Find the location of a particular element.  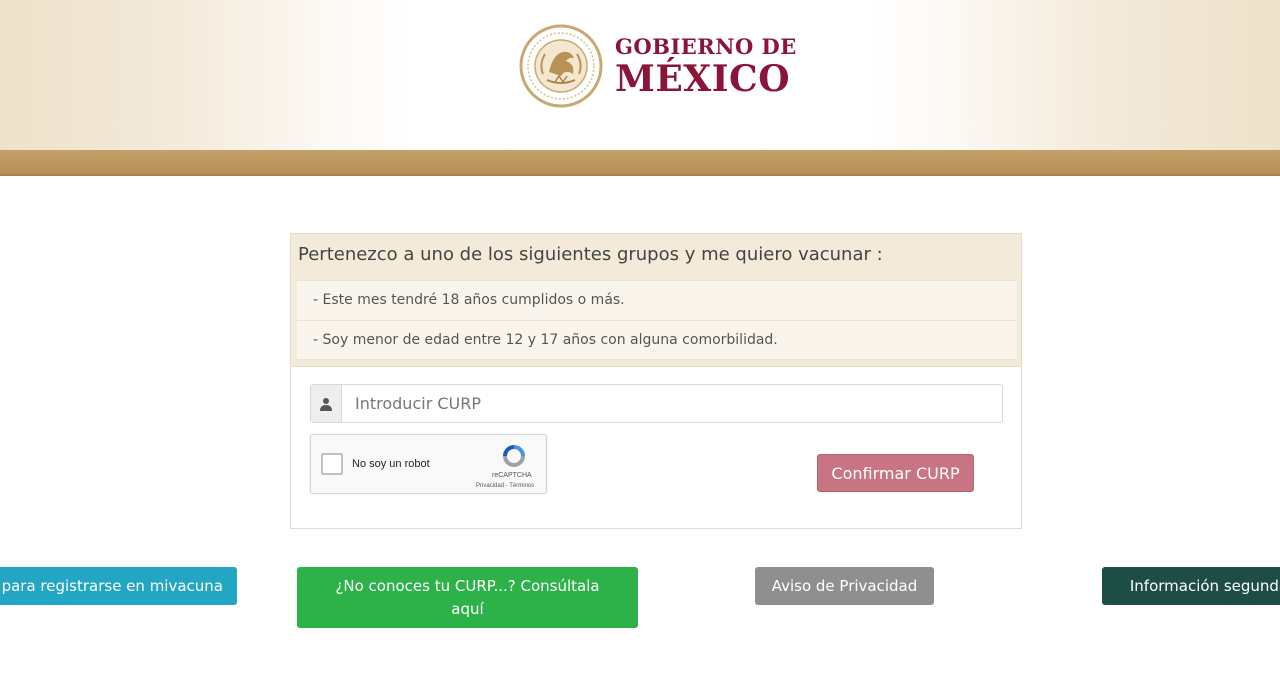

gov-line2: MÉXICO is located at coordinates (703, 78).